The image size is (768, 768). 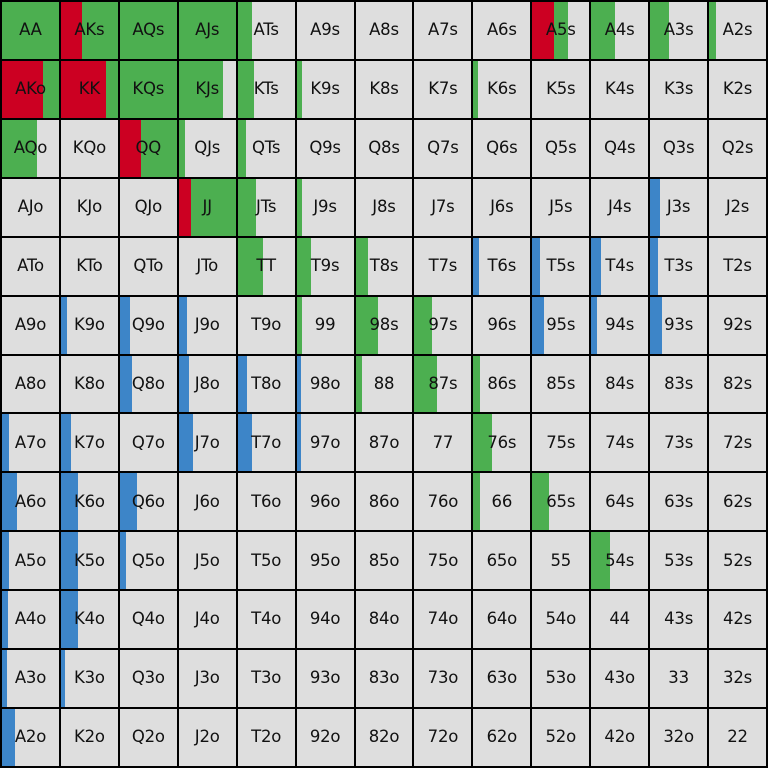 I want to click on hand-cell-86o: 86o, so click(x=384, y=502).